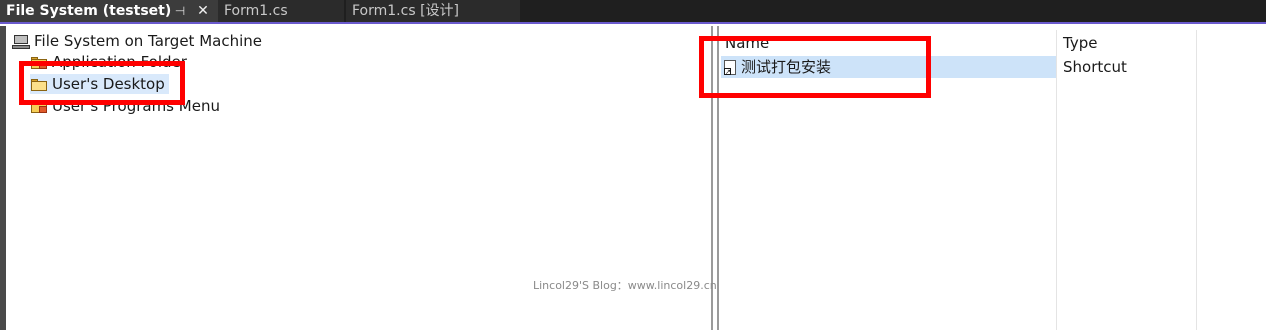 This screenshot has height=330, width=1266. Describe the element at coordinates (180, 11) in the screenshot. I see `pin-icon: ⊣` at that location.